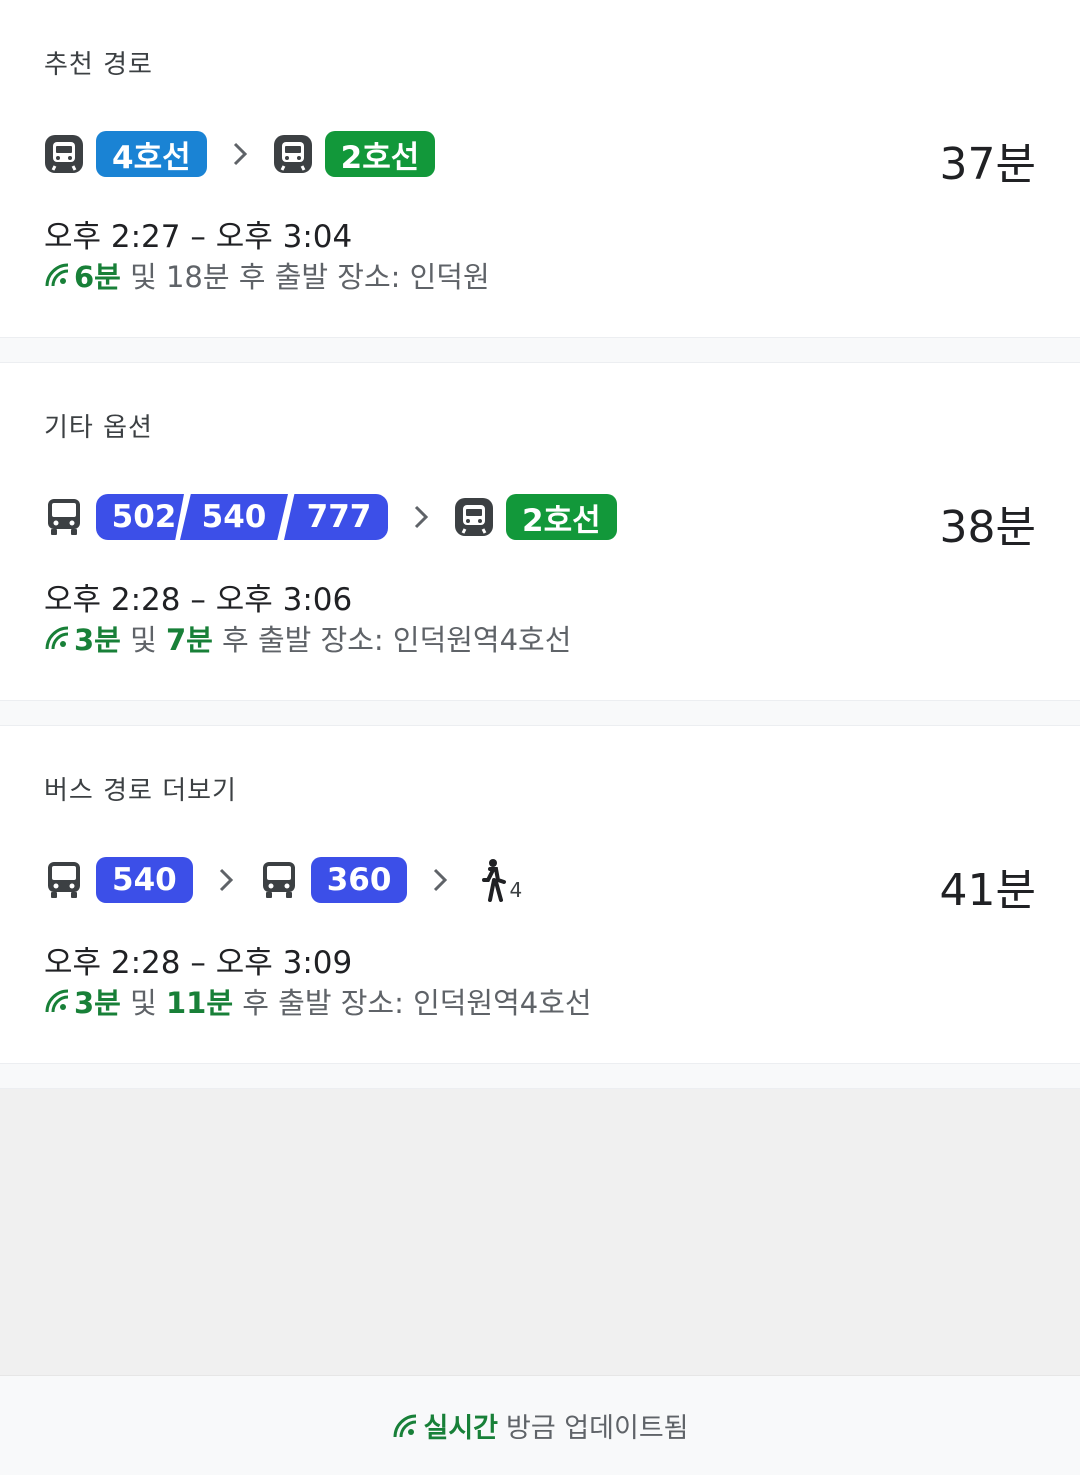  I want to click on time-range: 오후 2:28 – 오후 3:06, so click(198, 600).